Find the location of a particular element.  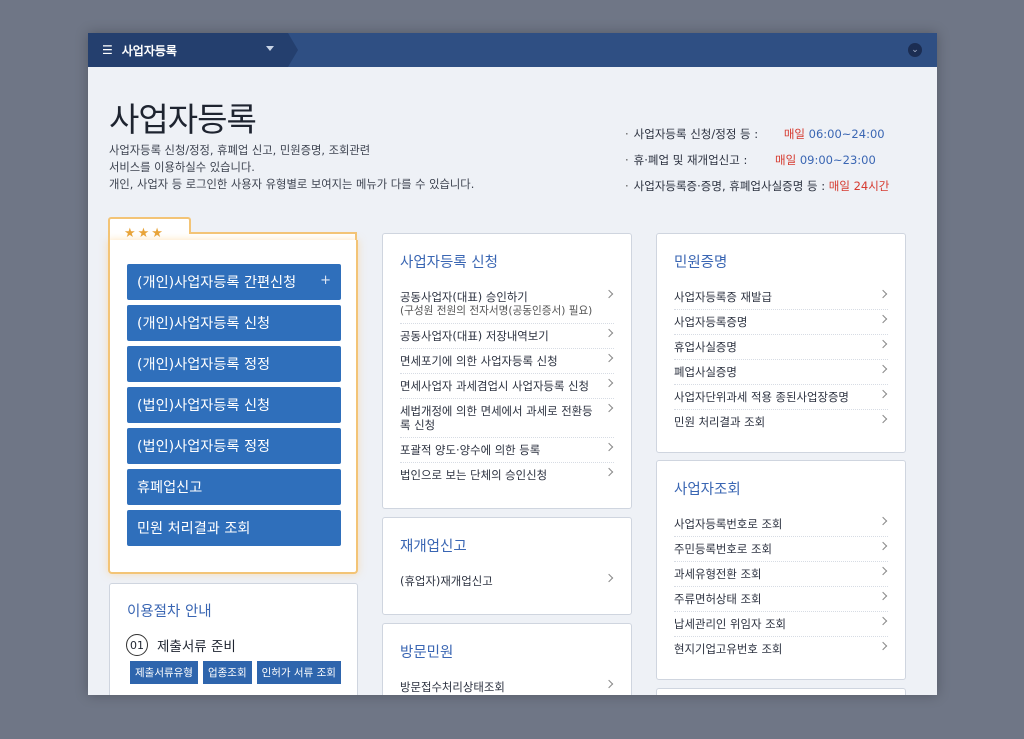

tag-industry-lookup: 업종조회 is located at coordinates (227, 672).